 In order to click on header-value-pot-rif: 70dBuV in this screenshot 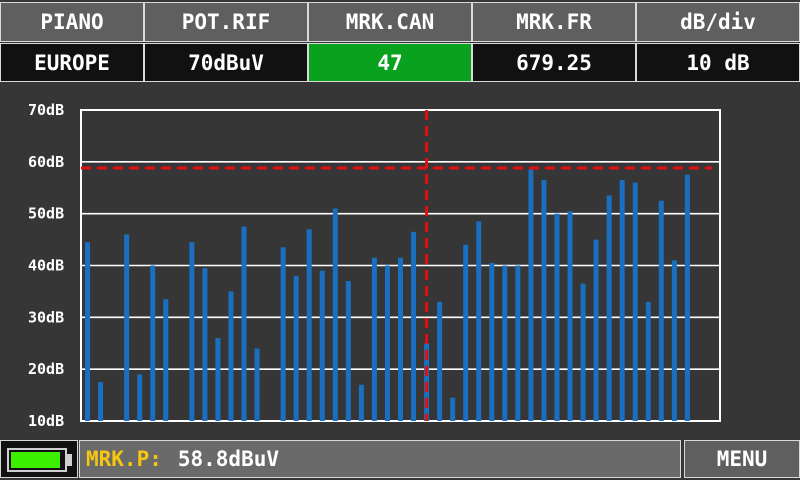, I will do `click(226, 62)`.